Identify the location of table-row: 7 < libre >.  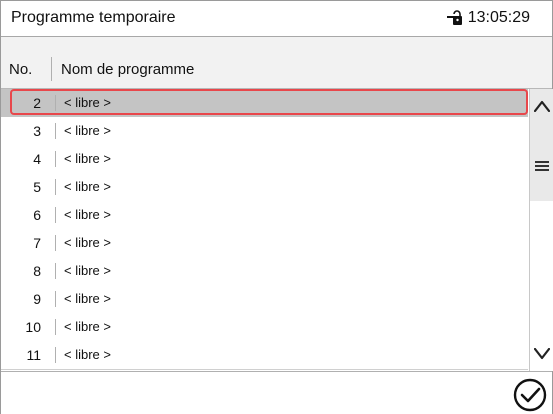
(264, 243).